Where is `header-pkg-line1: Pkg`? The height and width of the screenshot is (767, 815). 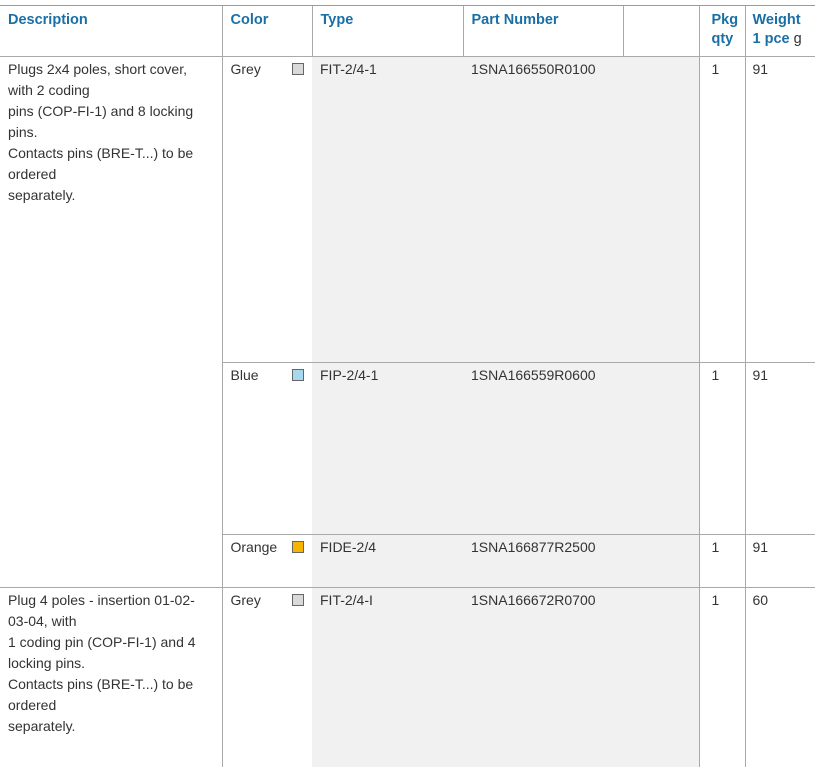
header-pkg-line1: Pkg is located at coordinates (728, 20).